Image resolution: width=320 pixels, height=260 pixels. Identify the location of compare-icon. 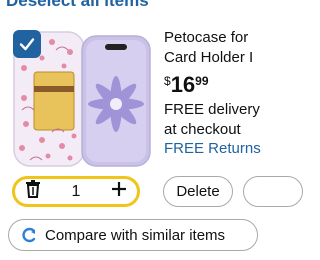
(29, 235).